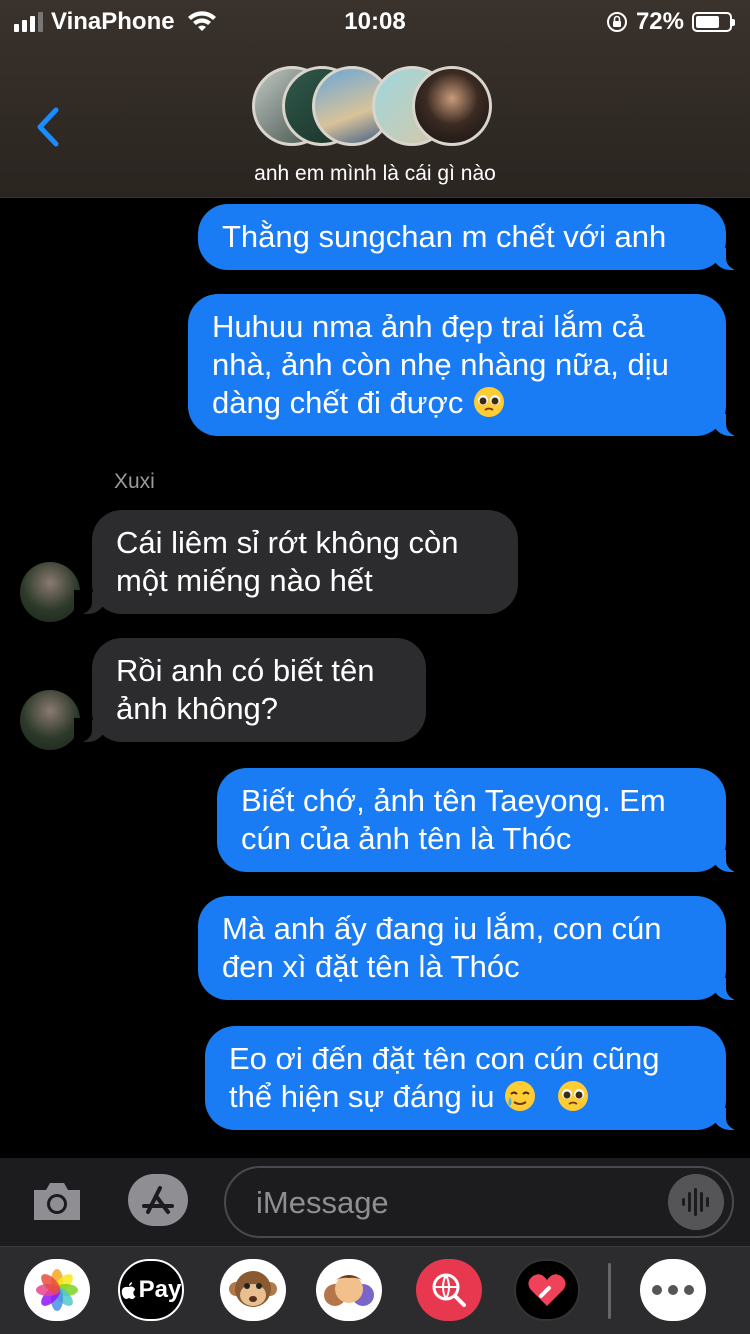 The width and height of the screenshot is (750, 1334). Describe the element at coordinates (134, 481) in the screenshot. I see `sender-name: Xuxi` at that location.